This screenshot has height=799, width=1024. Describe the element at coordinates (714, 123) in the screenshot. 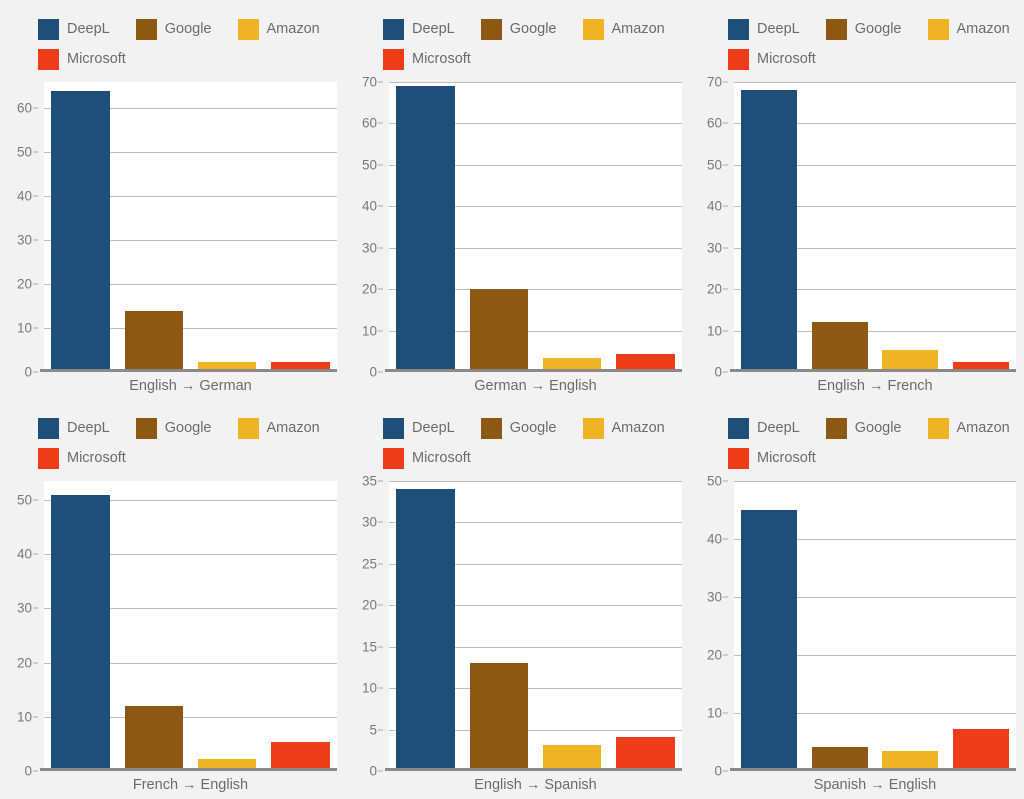

I see `y-axis-tick-label: 60` at that location.